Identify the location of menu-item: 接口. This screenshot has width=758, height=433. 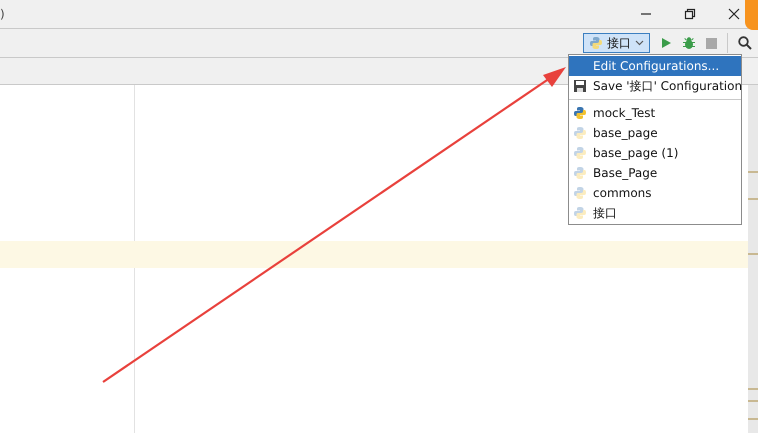
(655, 213).